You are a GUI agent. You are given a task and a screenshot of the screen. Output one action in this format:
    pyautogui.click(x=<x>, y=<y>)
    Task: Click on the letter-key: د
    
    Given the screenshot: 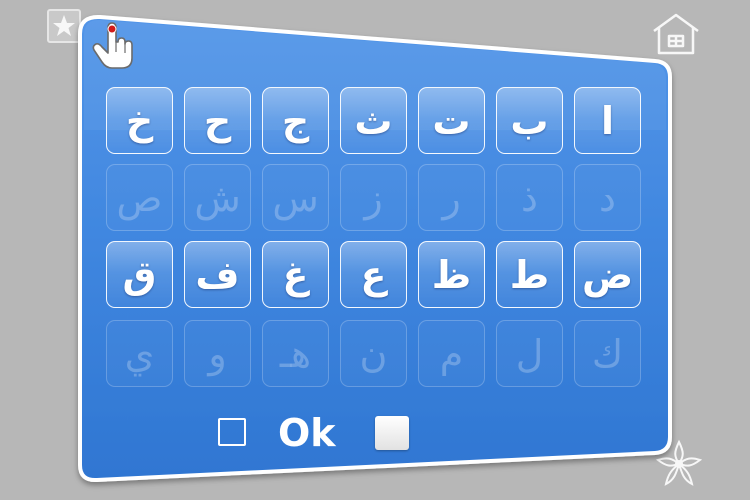 What is the action you would take?
    pyautogui.click(x=607, y=197)
    